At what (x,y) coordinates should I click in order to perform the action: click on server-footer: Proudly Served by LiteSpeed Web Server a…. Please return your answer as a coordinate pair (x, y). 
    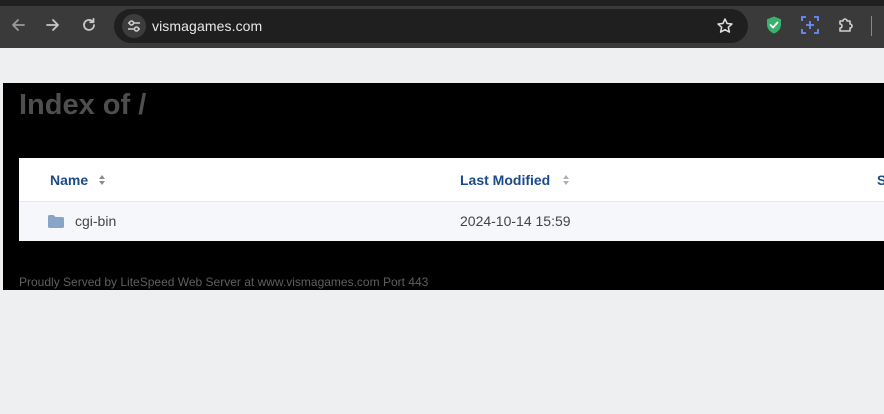
    Looking at the image, I should click on (224, 282).